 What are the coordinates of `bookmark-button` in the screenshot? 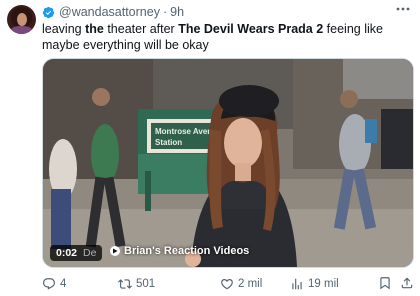 It's located at (385, 283).